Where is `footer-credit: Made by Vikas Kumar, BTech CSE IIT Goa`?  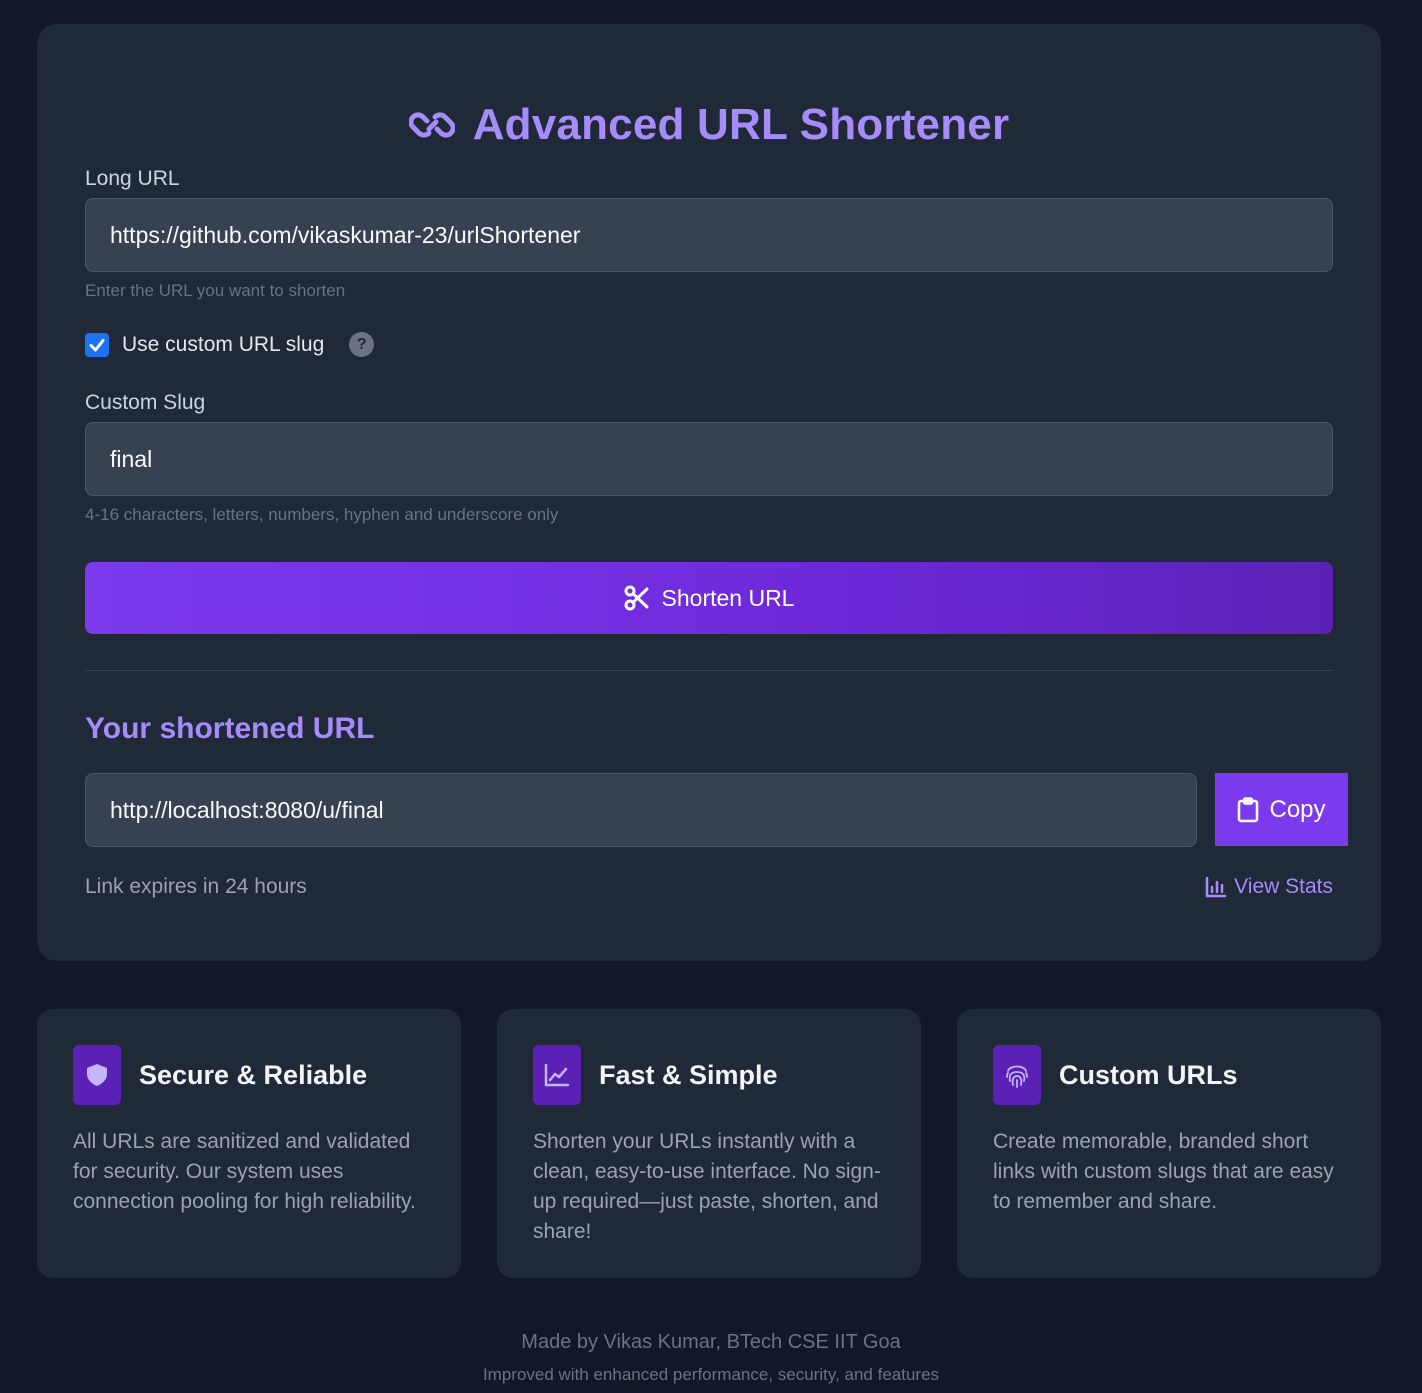
footer-credit: Made by Vikas Kumar, BTech CSE IIT Goa is located at coordinates (711, 1342).